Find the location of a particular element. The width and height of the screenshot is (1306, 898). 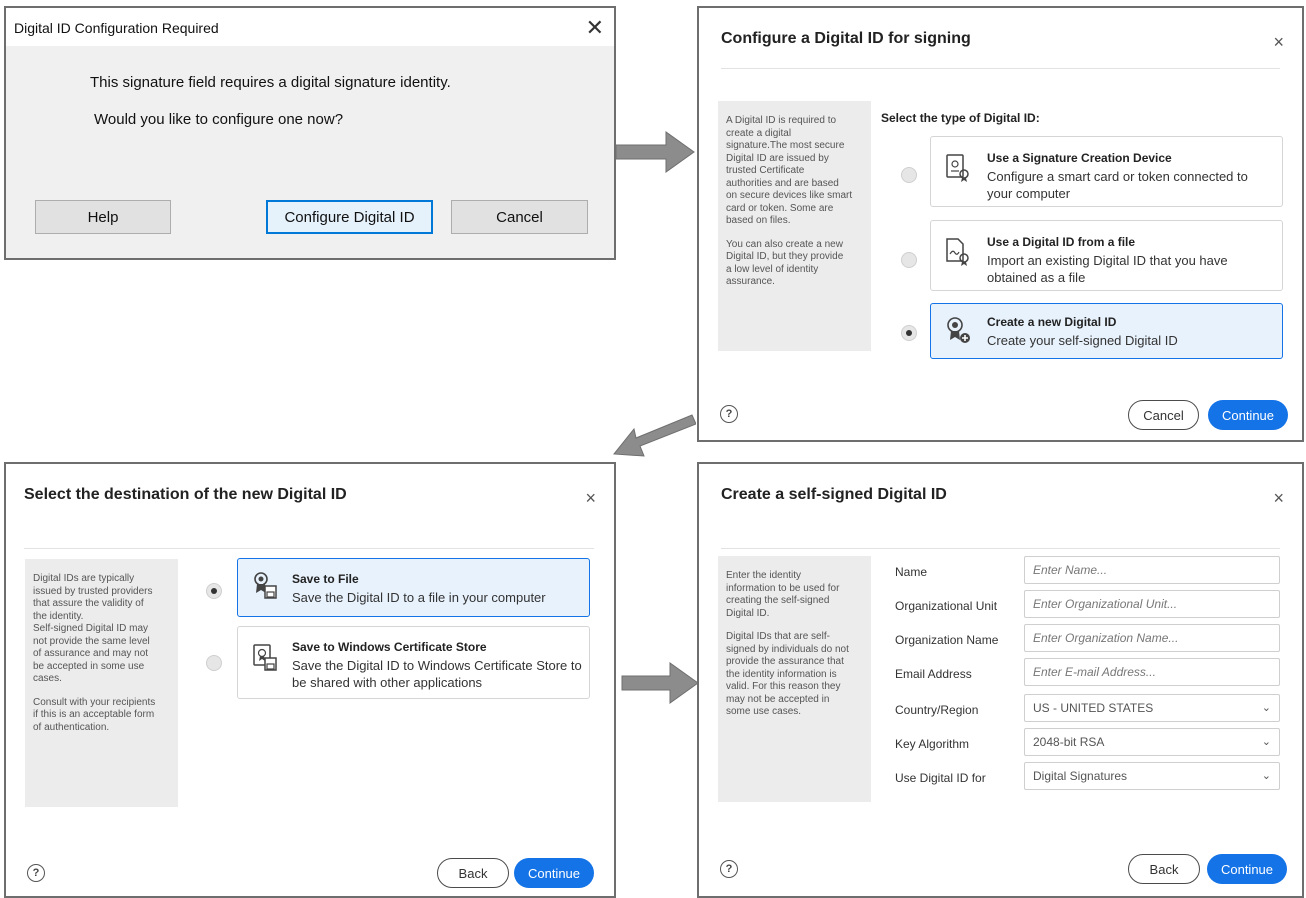

country-select: US - UNITED STATES ⌄ is located at coordinates (1152, 708).